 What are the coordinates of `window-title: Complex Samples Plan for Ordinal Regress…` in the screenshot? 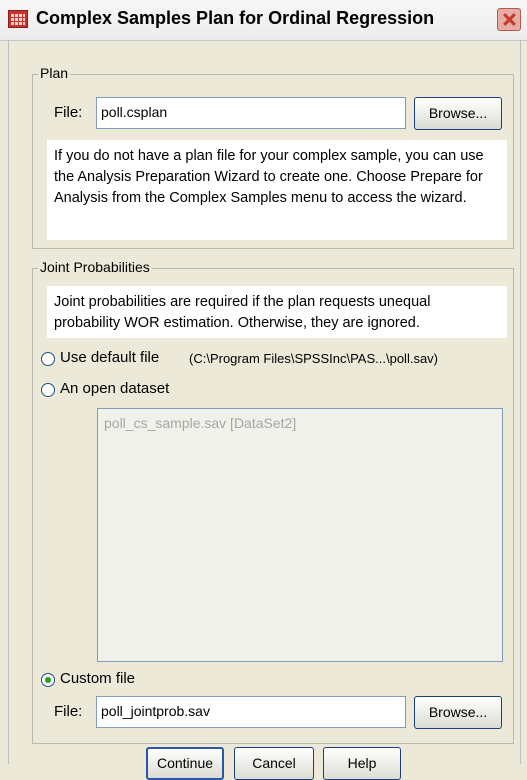 It's located at (235, 18).